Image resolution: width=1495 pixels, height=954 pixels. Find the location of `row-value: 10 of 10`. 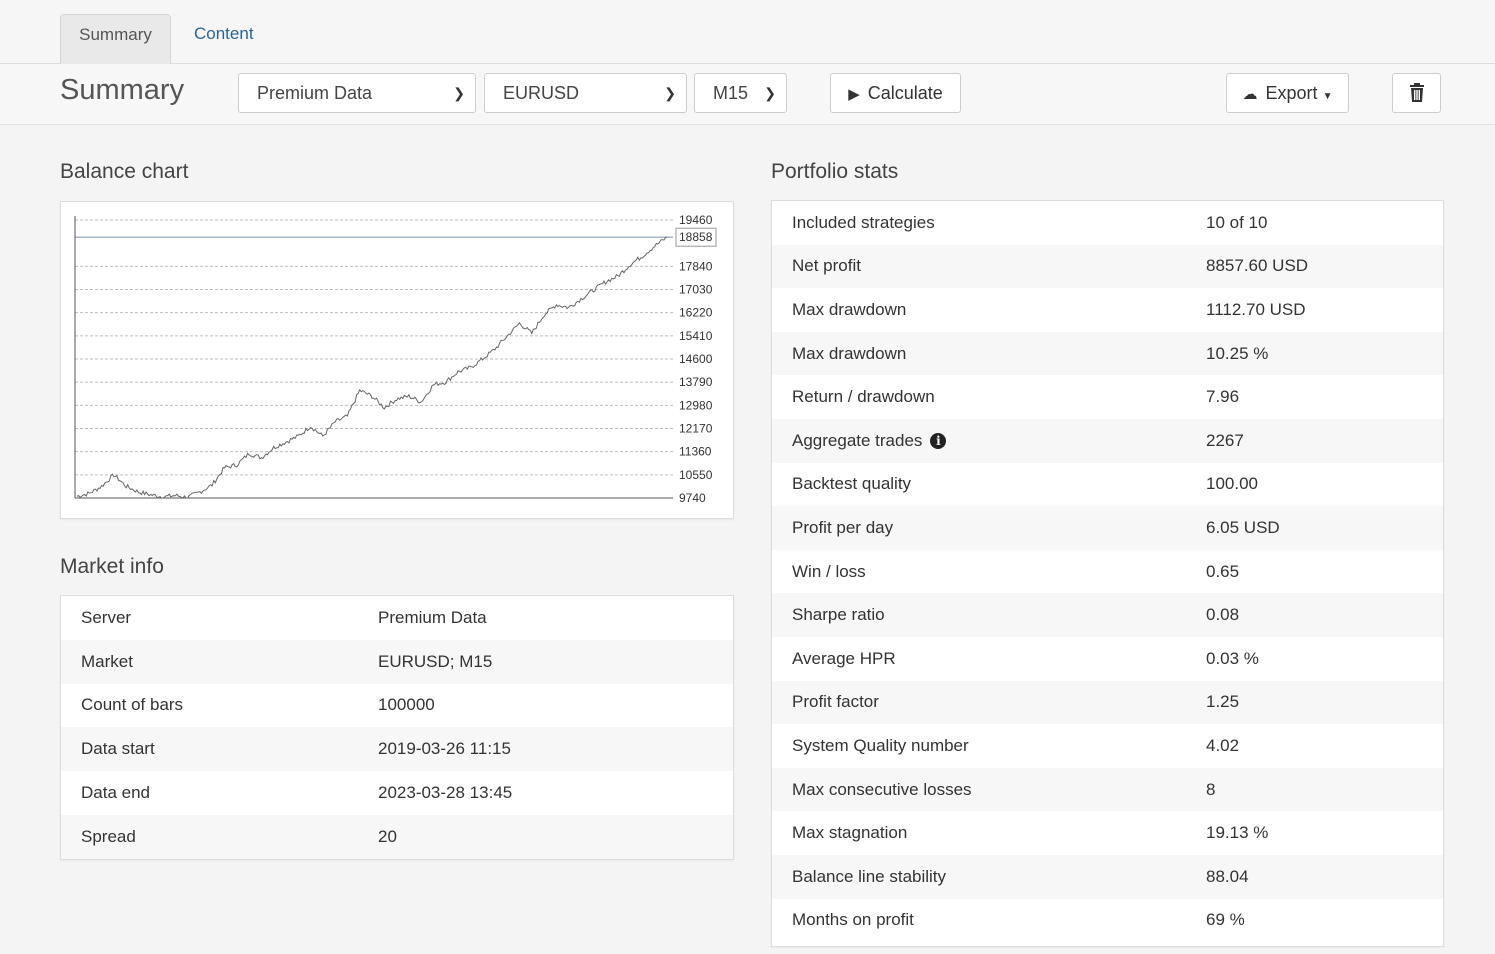

row-value: 10 of 10 is located at coordinates (1237, 222).